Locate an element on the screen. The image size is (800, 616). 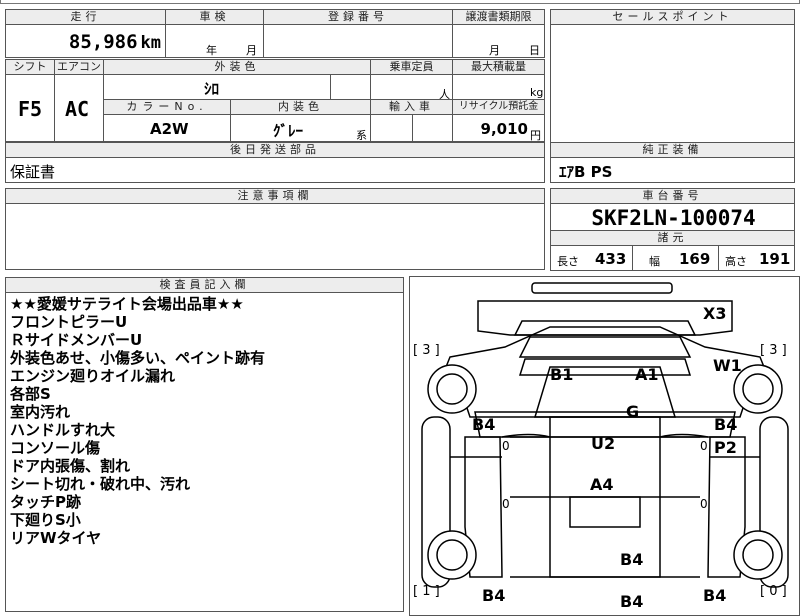
note-line: 各部S is located at coordinates (30, 394).